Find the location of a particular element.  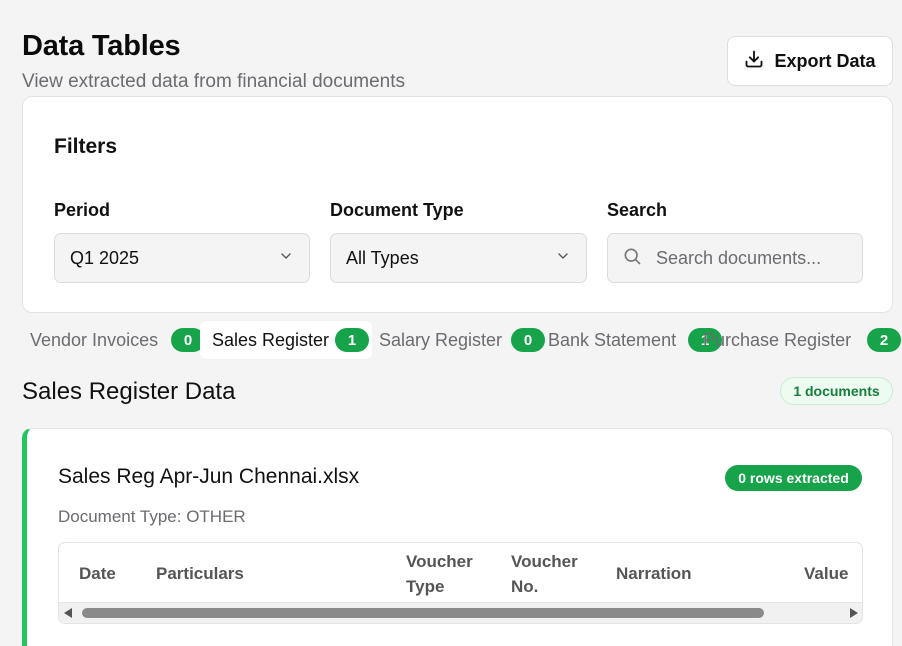

tab-label: Purchase Register is located at coordinates (777, 339).